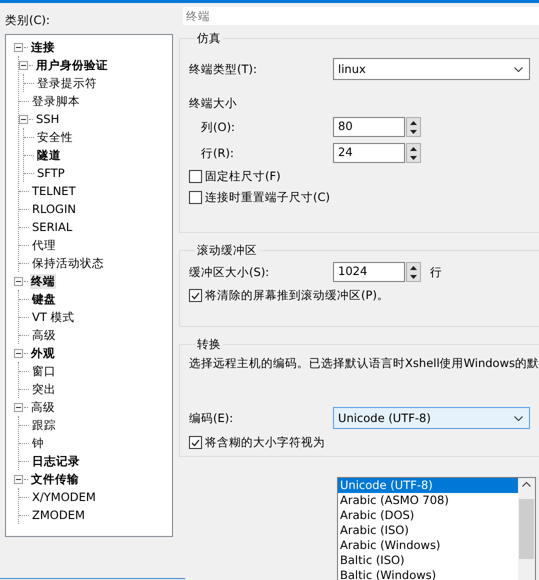  Describe the element at coordinates (436, 272) in the screenshot. I see `unit-label: 行` at that location.